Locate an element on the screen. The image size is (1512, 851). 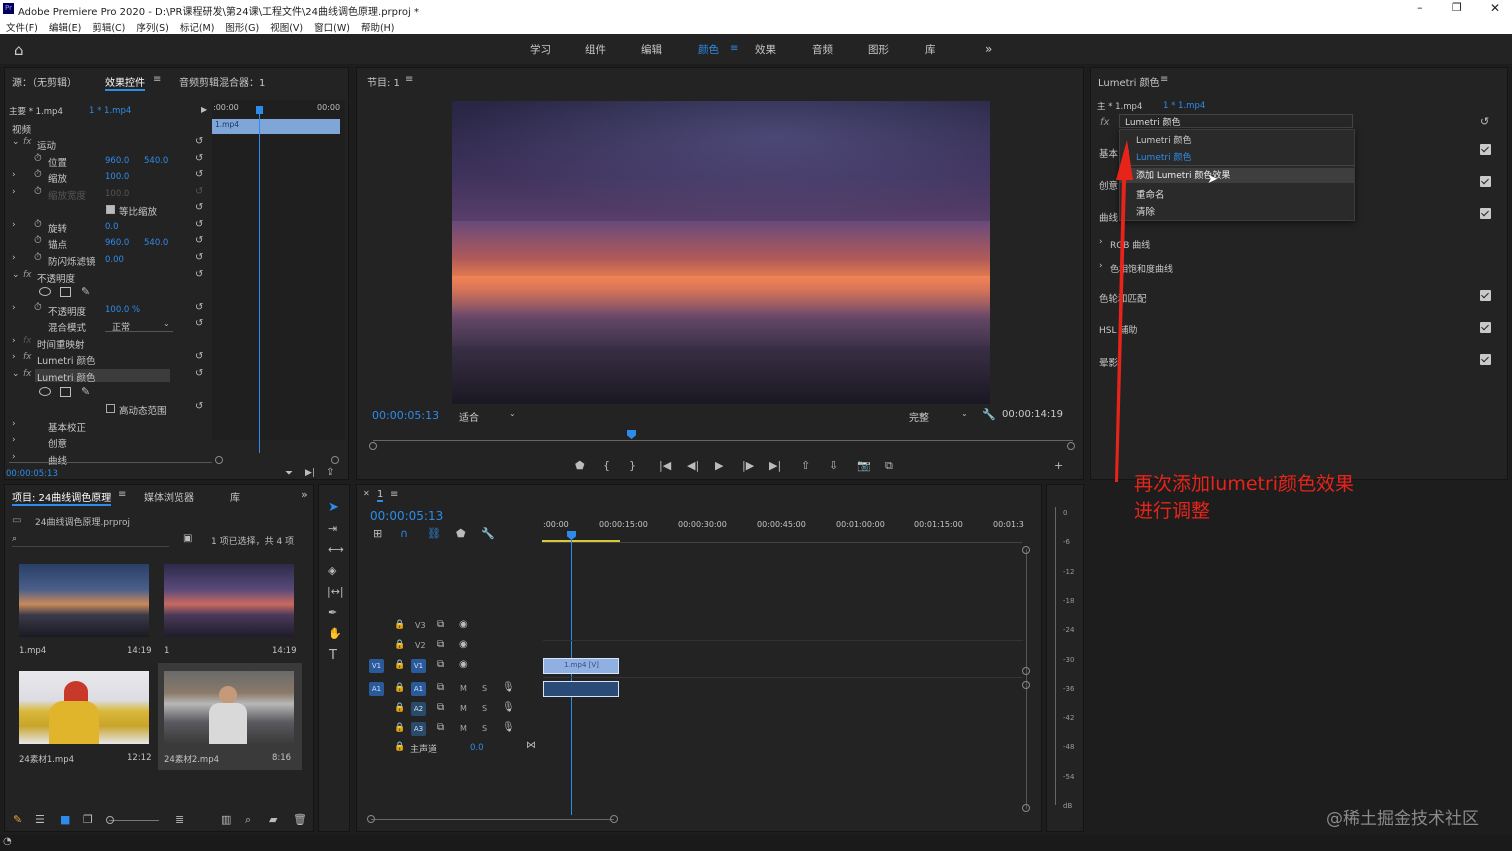
timeline-menu-icon: ≡ is located at coordinates (394, 494).